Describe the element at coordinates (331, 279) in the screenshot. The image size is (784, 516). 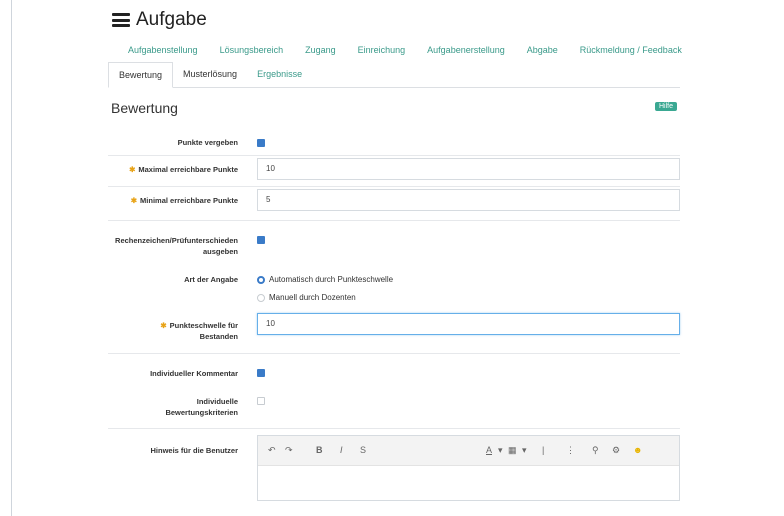
I see `radio-automatic-label: Automatisch durch Punkteschwelle` at that location.